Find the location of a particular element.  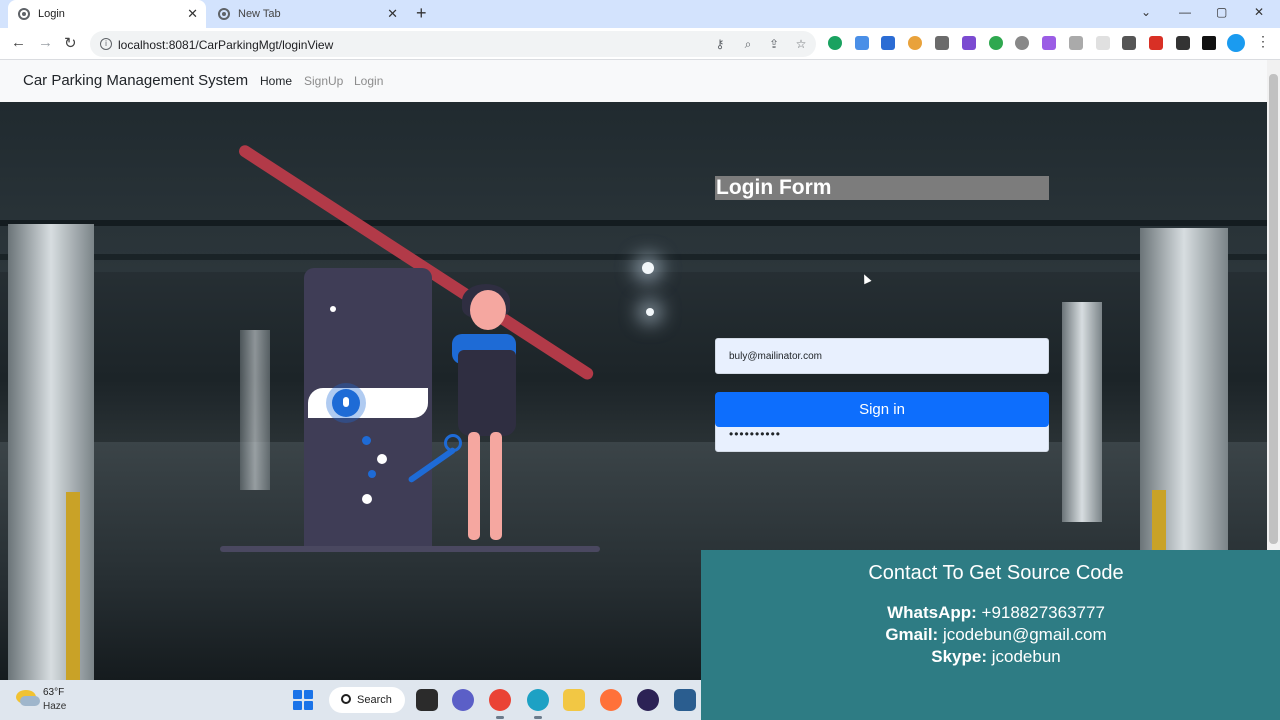

globe-icon is located at coordinates (24, 14).